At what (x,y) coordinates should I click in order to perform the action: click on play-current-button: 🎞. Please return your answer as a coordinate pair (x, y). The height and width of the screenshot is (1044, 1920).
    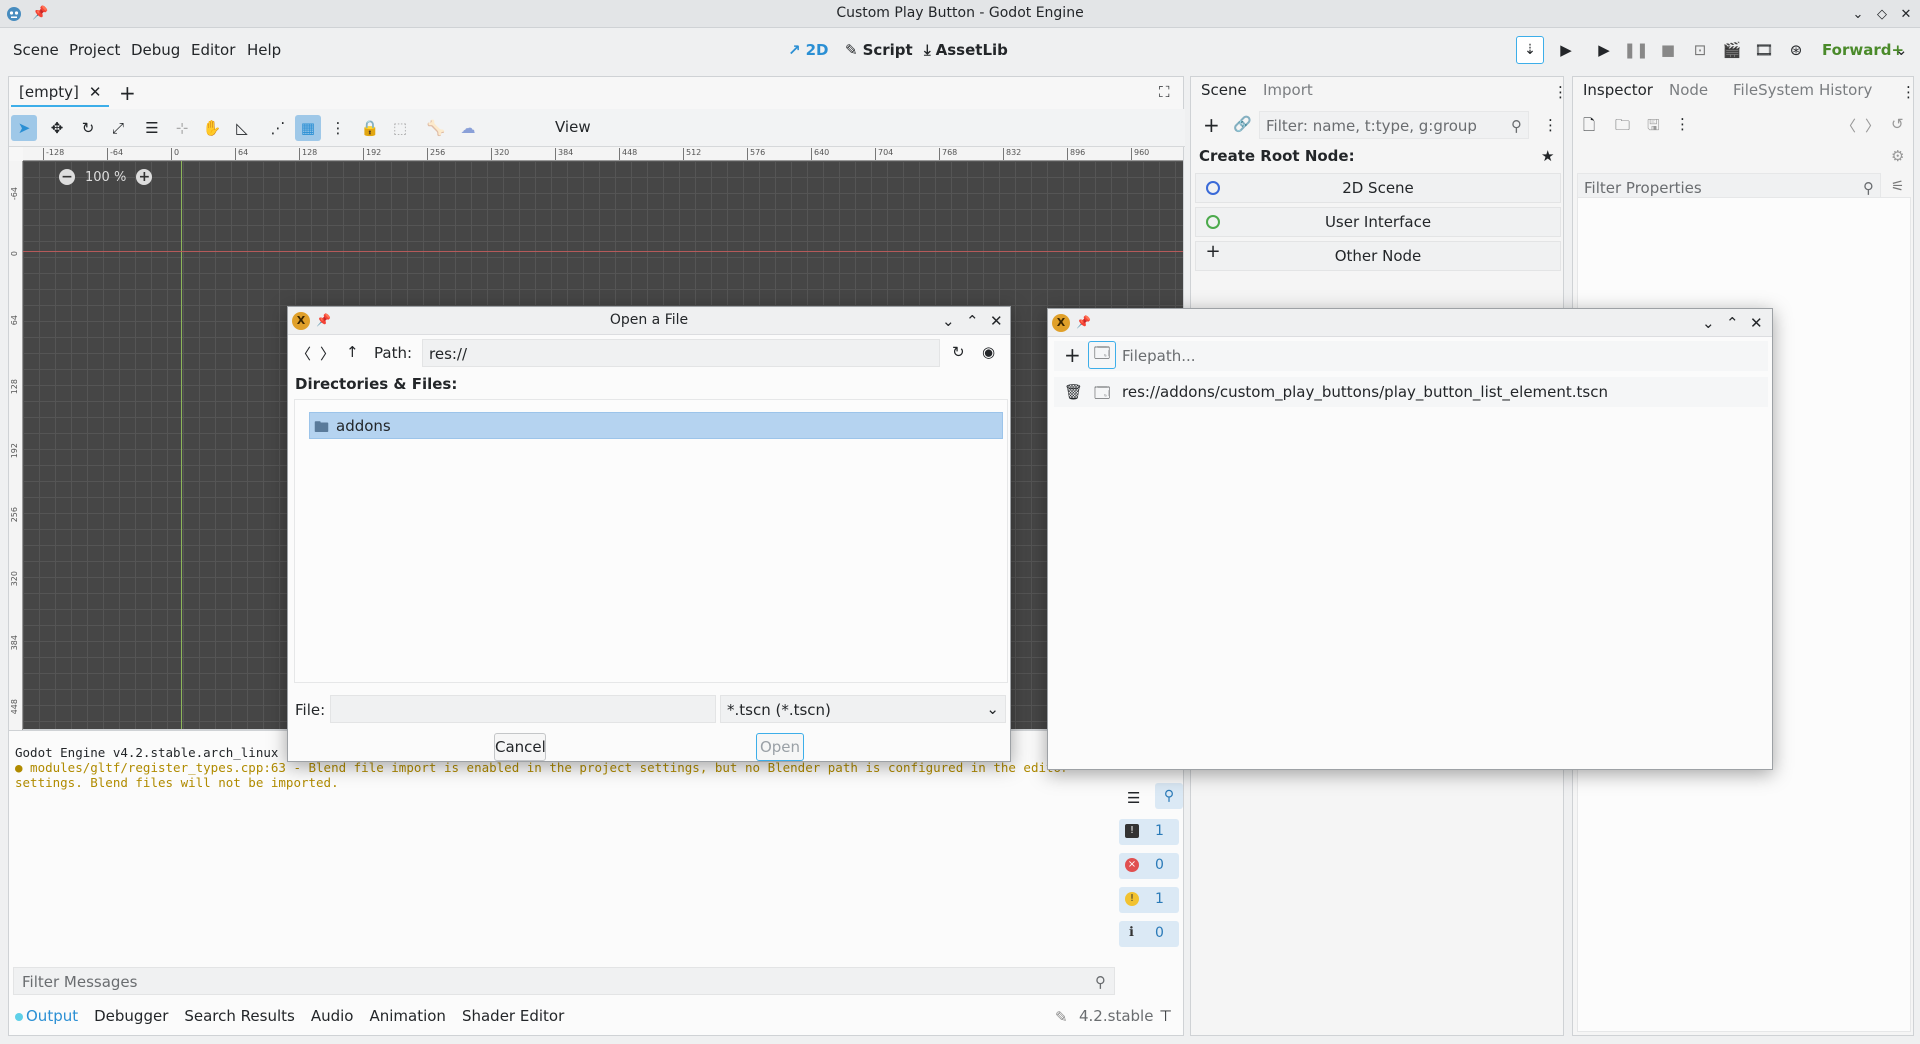
    Looking at the image, I should click on (1764, 50).